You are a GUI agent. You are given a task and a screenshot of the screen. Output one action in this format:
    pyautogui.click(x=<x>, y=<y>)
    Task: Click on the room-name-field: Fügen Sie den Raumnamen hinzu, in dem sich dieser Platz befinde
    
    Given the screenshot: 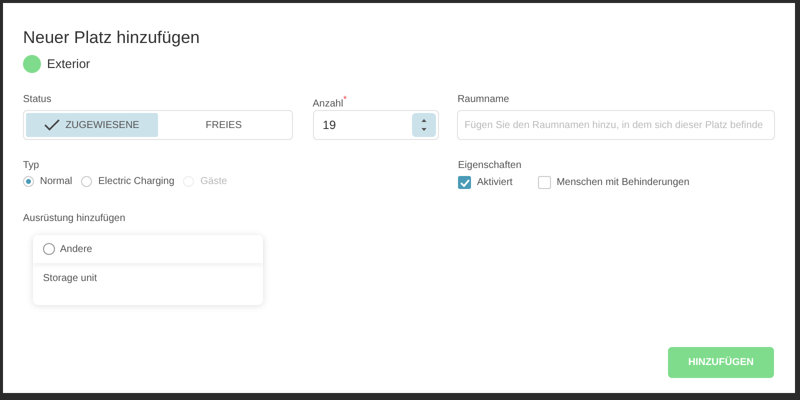 What is the action you would take?
    pyautogui.click(x=616, y=125)
    